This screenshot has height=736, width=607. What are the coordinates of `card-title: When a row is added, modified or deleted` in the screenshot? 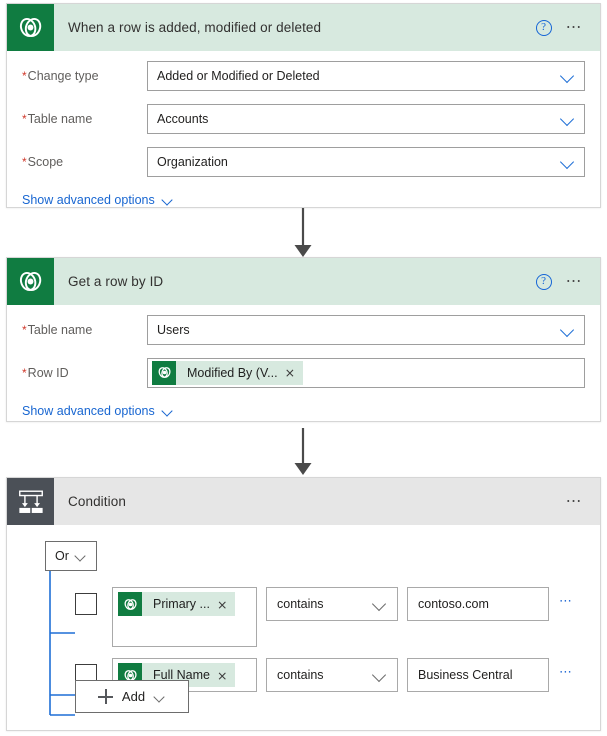 It's located at (195, 27).